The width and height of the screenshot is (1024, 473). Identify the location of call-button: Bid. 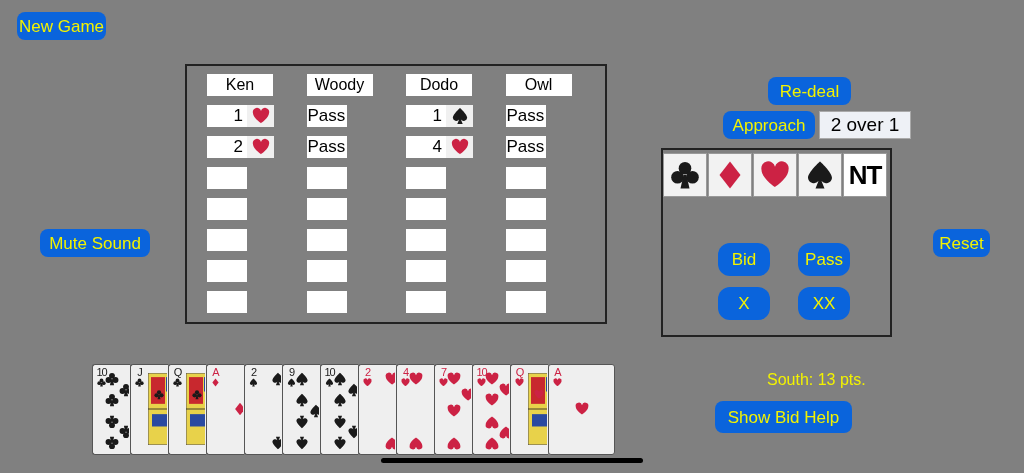
(744, 259).